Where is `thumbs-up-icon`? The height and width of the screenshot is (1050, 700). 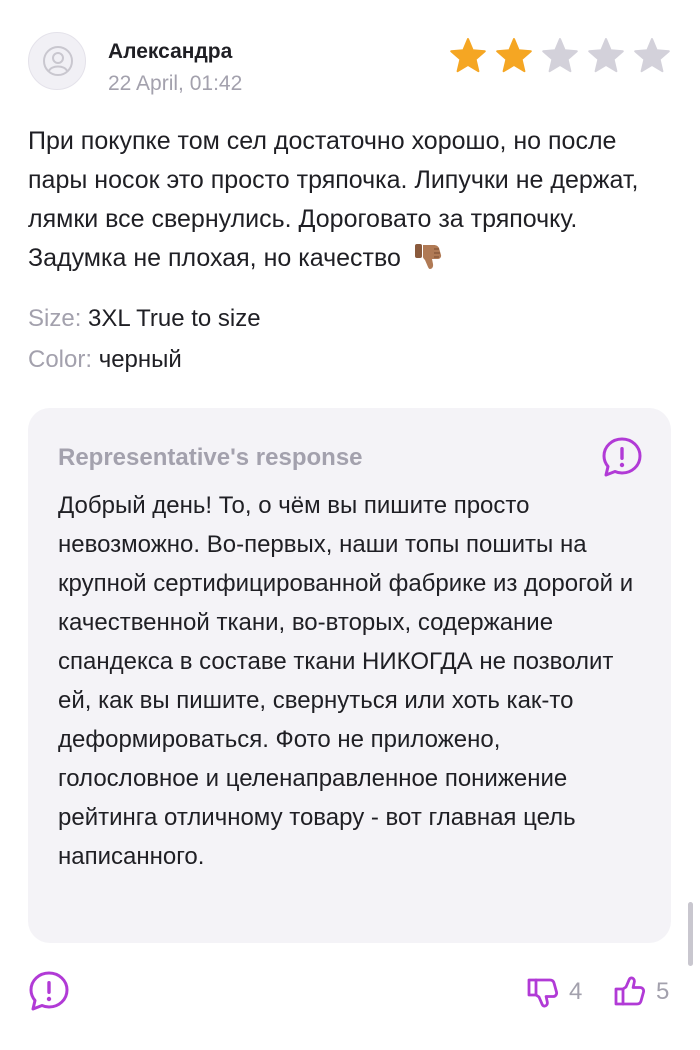 thumbs-up-icon is located at coordinates (630, 991).